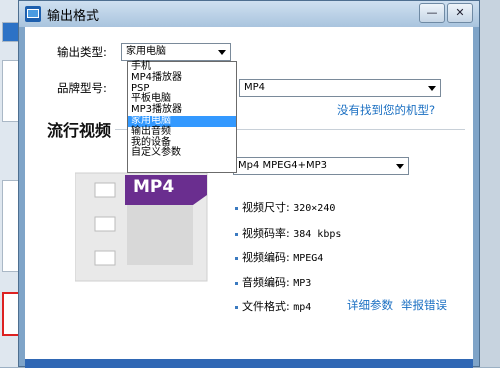  I want to click on format-select: Mp4 MPEG4+MP3, so click(321, 166).